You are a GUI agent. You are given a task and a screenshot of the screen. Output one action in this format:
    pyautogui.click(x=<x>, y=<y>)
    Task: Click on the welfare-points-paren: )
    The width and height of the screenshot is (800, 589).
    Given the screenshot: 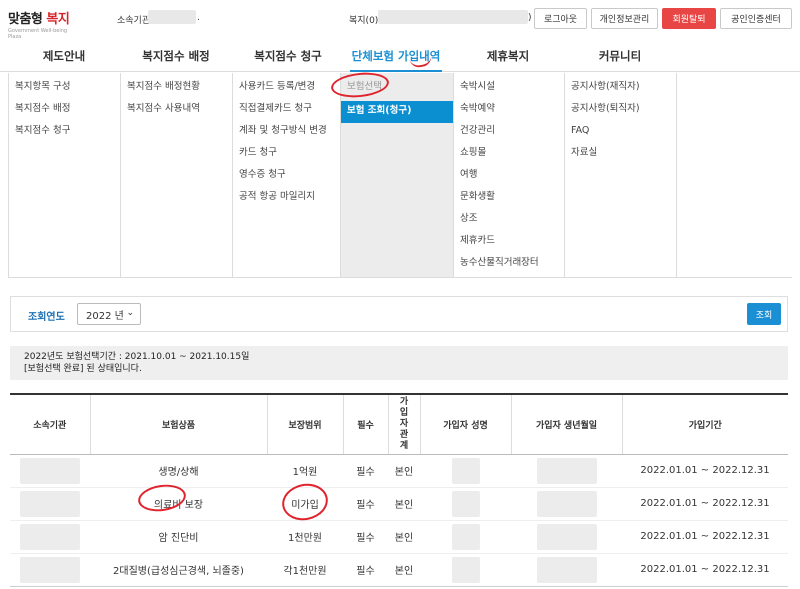 What is the action you would take?
    pyautogui.click(x=530, y=18)
    